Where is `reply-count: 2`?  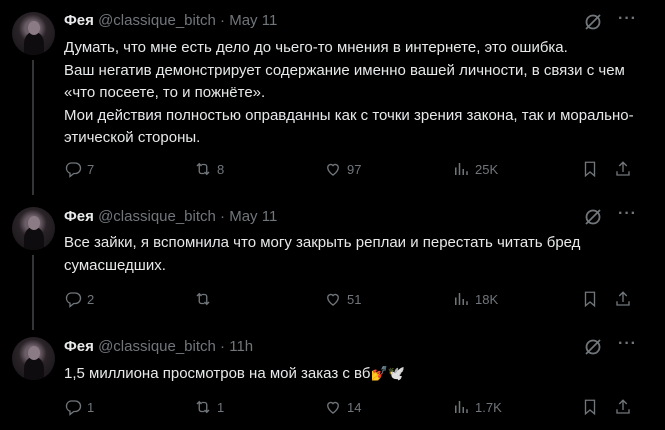 reply-count: 2 is located at coordinates (91, 299).